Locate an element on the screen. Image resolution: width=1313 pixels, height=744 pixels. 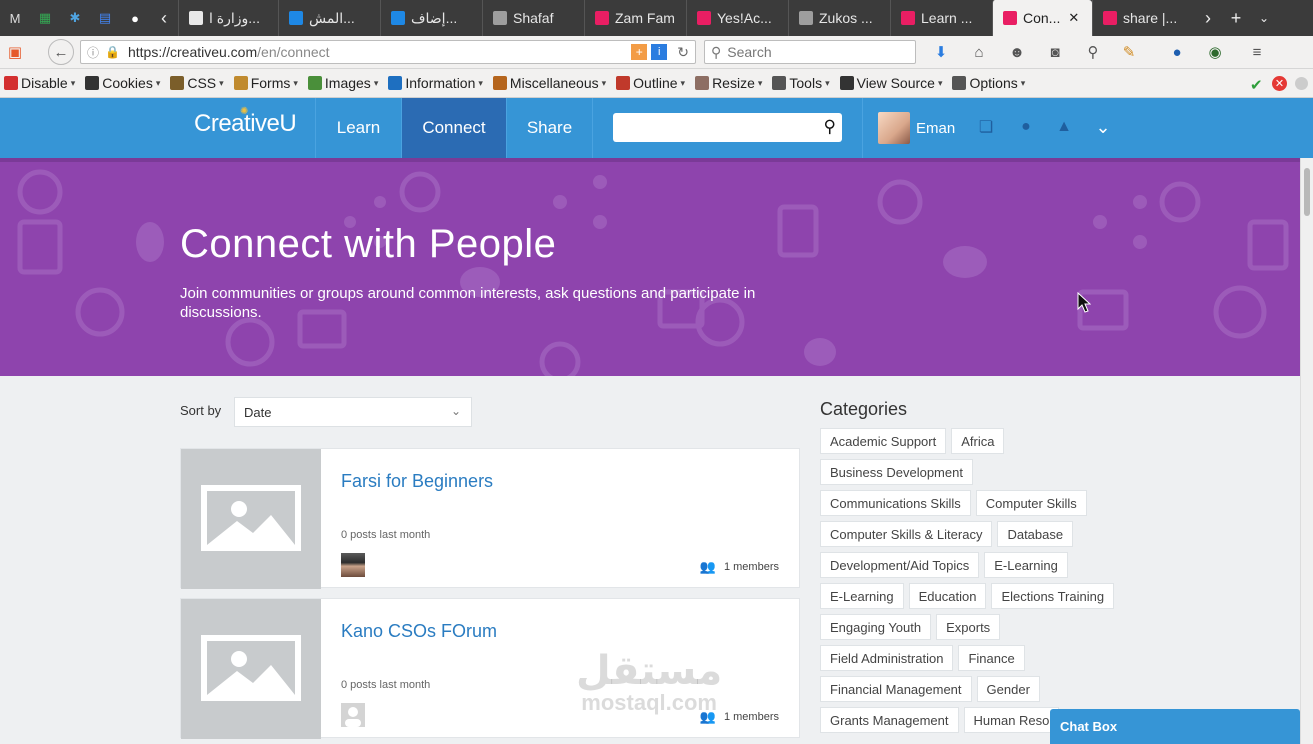
category-chip: Computer Skills & Literacy is located at coordinates (906, 534).